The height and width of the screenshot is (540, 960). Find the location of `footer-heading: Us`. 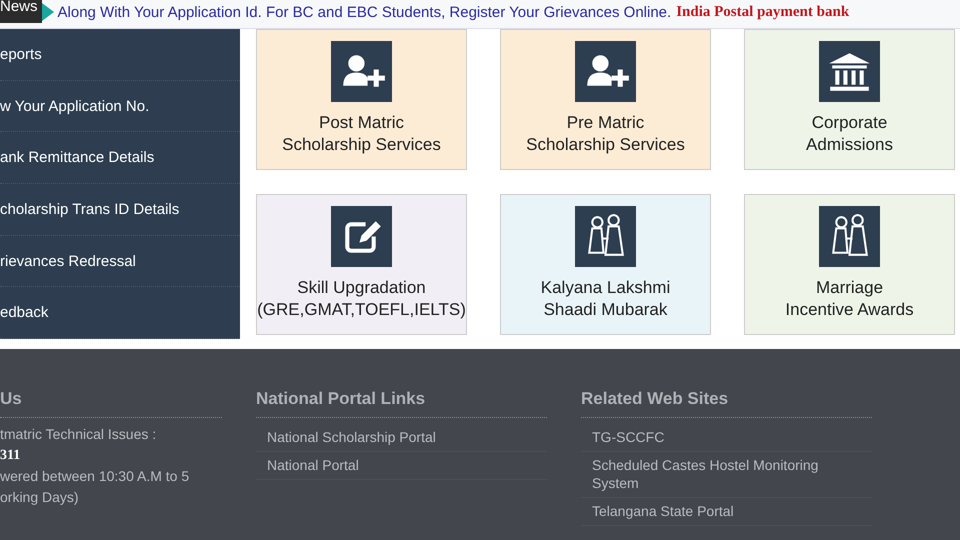

footer-heading: Us is located at coordinates (111, 403).